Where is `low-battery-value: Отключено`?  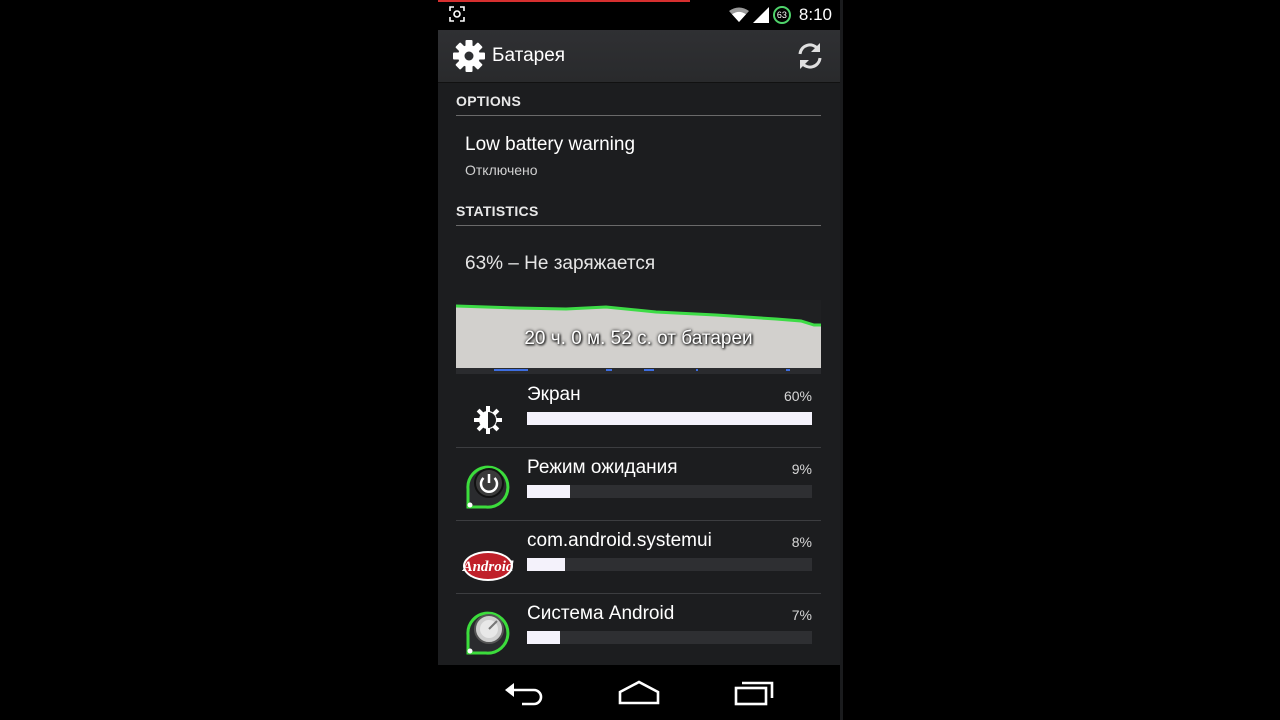 low-battery-value: Отключено is located at coordinates (501, 170).